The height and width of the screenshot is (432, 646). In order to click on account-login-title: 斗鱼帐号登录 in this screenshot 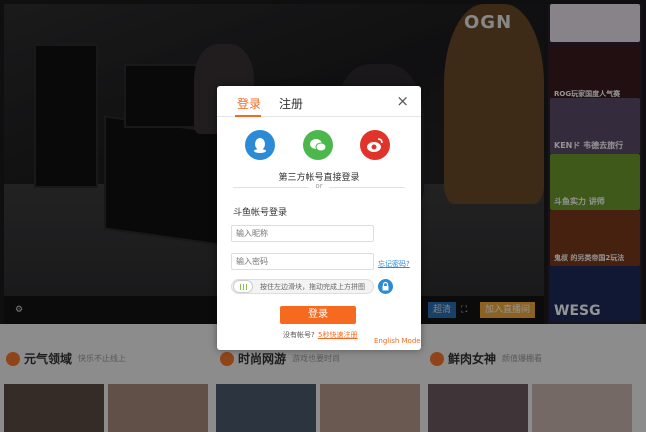, I will do `click(260, 213)`.